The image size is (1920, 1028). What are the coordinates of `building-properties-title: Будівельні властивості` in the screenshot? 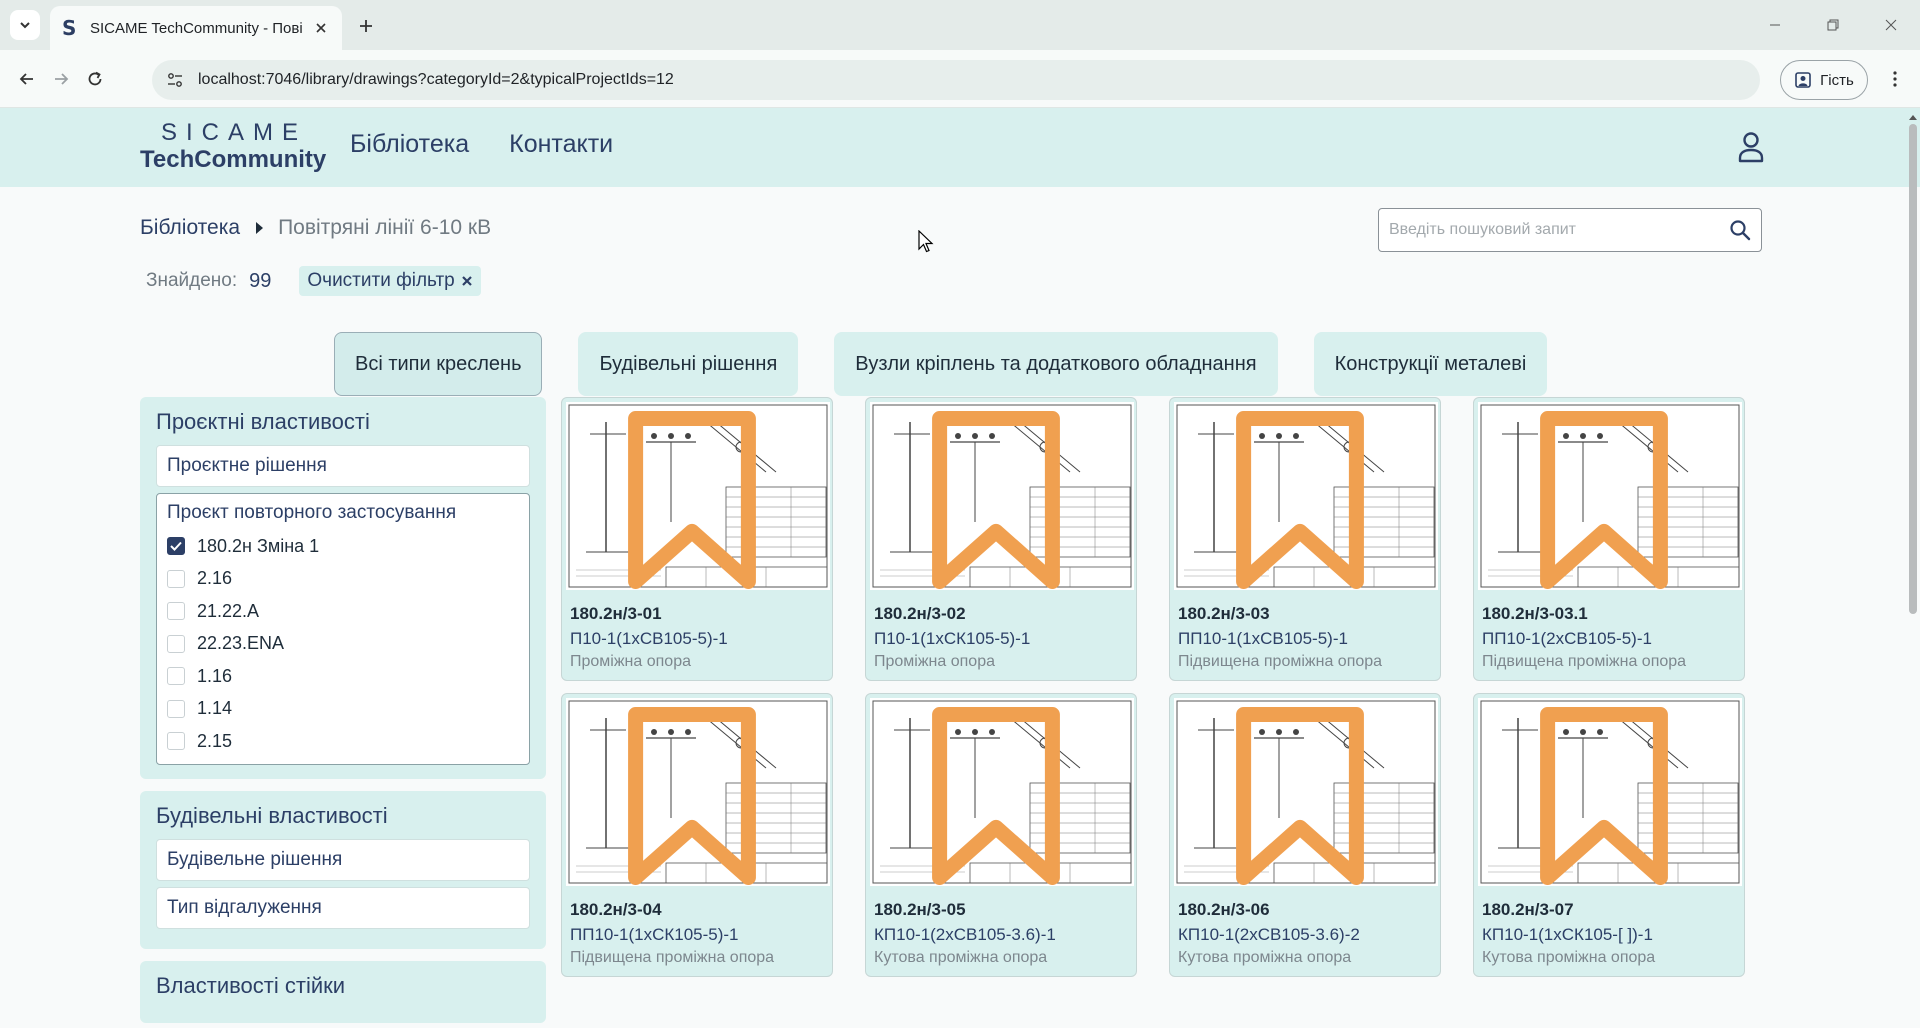 It's located at (272, 815).